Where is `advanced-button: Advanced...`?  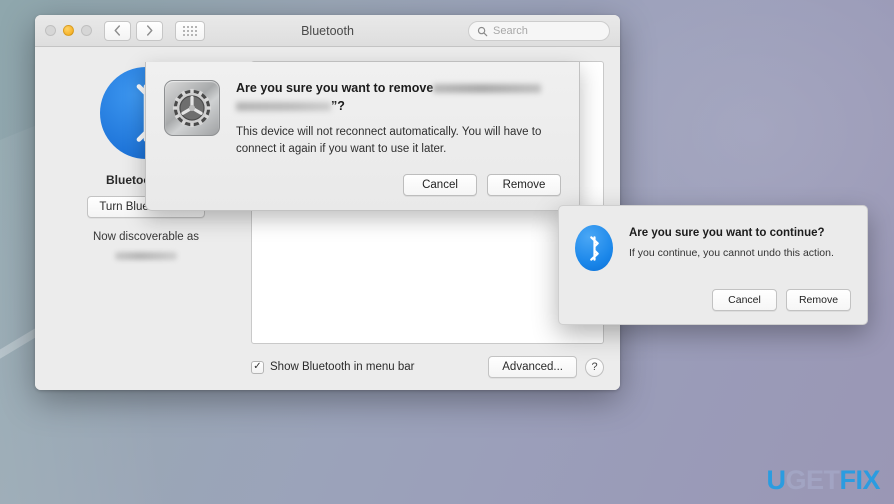
advanced-button: Advanced... is located at coordinates (532, 367).